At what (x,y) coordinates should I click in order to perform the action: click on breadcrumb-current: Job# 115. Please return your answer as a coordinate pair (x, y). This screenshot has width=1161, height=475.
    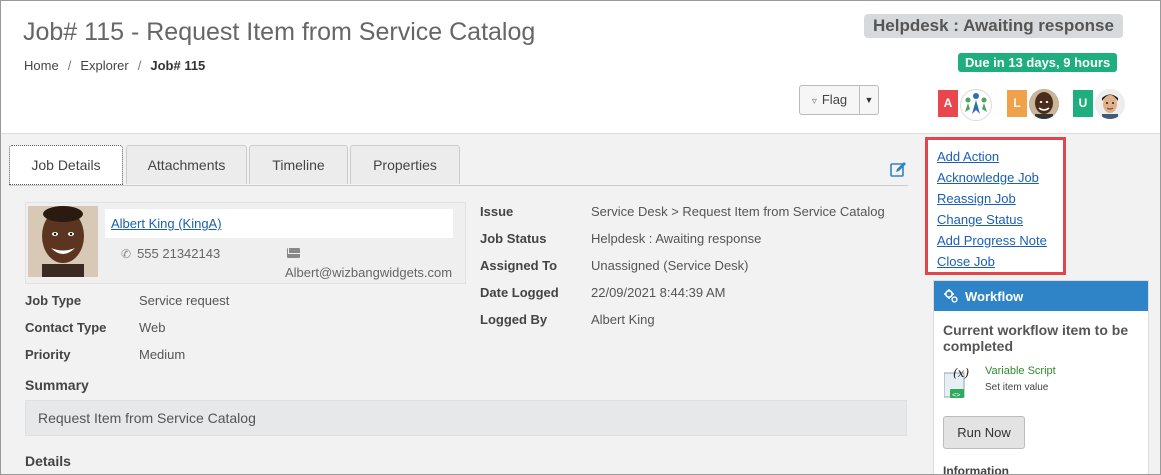
    Looking at the image, I should click on (178, 65).